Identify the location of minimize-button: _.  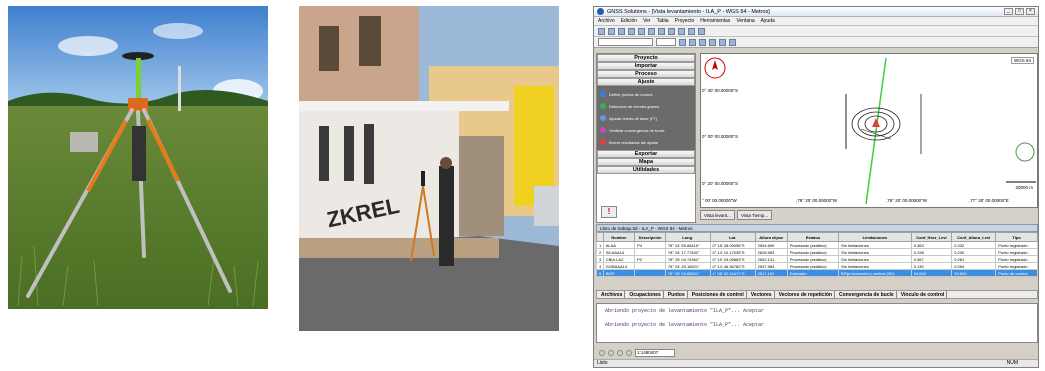
(1008, 11).